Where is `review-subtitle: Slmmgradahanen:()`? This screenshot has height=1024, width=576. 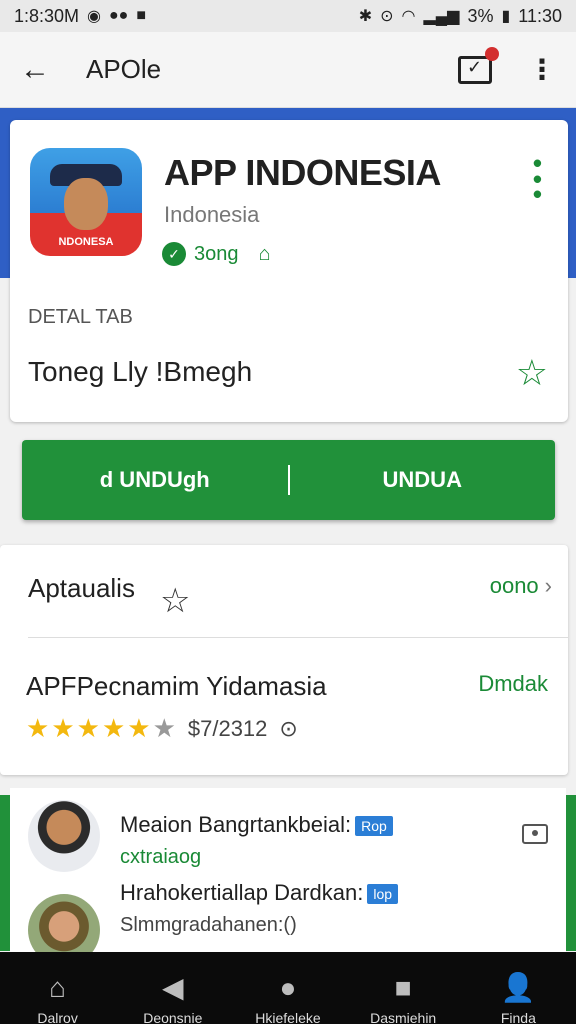
review-subtitle: Slmmgradahanen:() is located at coordinates (208, 925).